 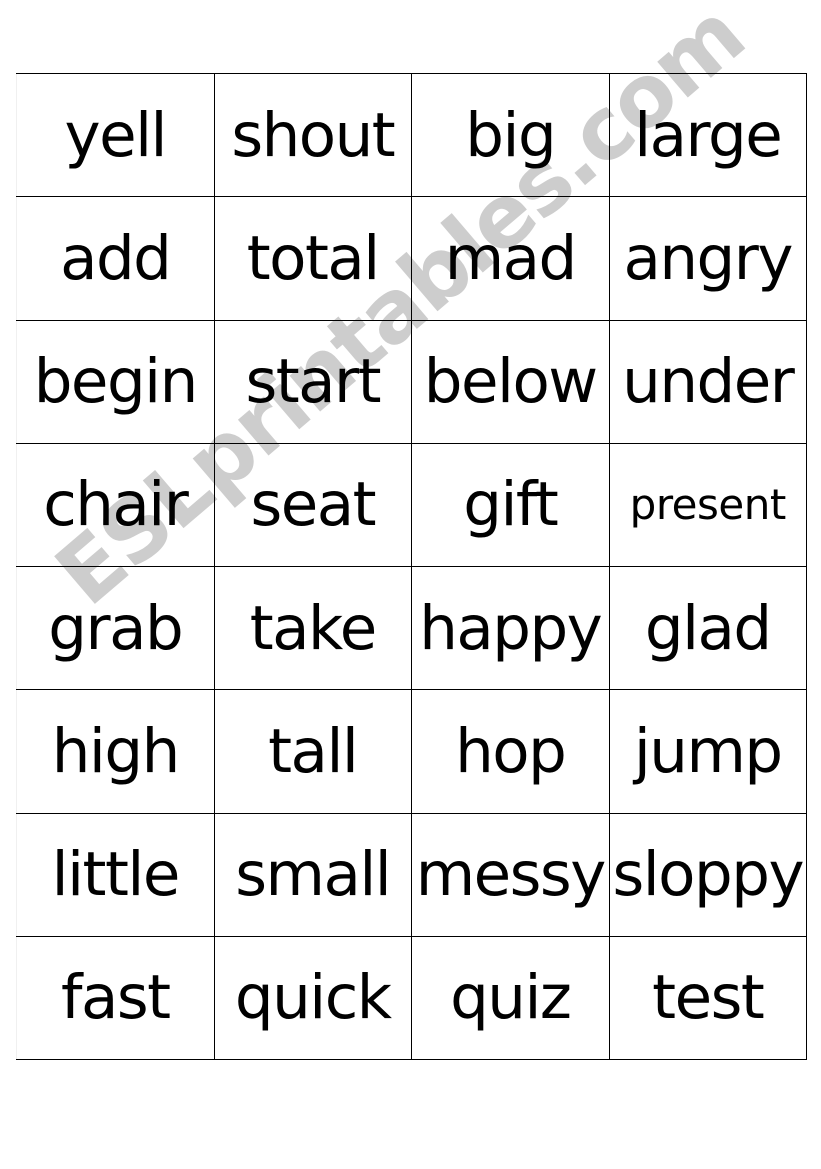 I want to click on word-cell-r5c0: high, so click(x=115, y=751).